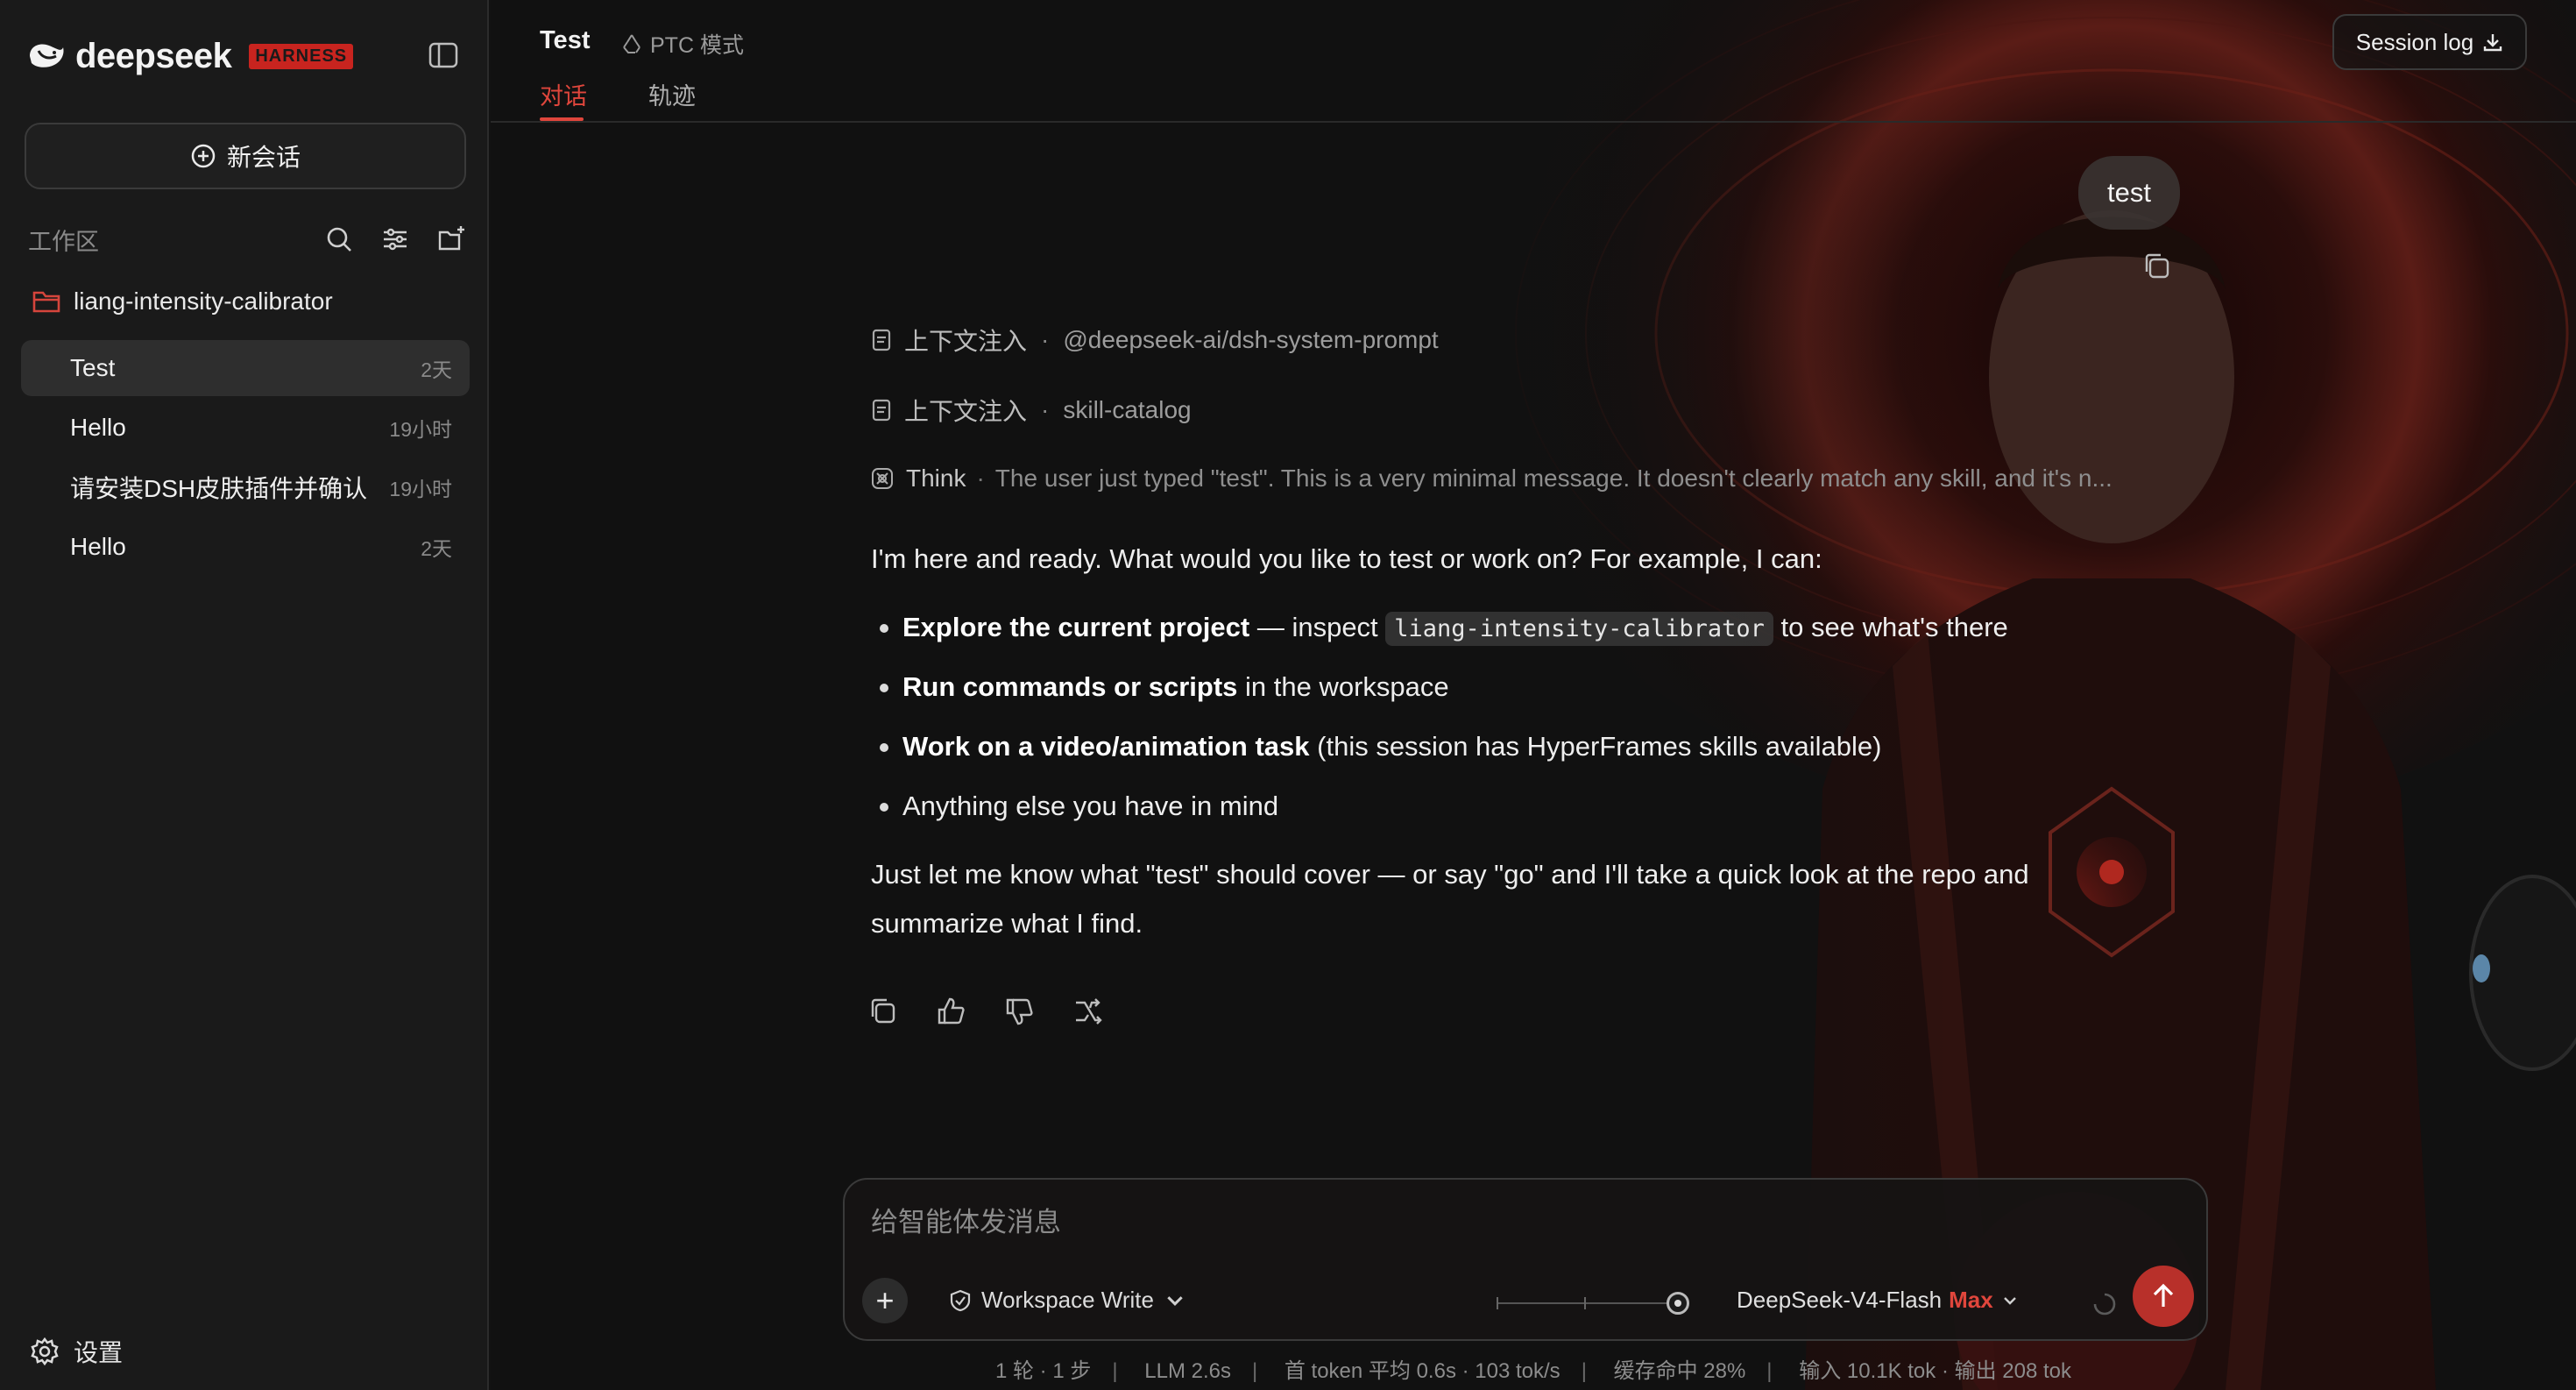 Image resolution: width=2576 pixels, height=1390 pixels. I want to click on list-item-bold: Run commands or scripts, so click(1070, 686).